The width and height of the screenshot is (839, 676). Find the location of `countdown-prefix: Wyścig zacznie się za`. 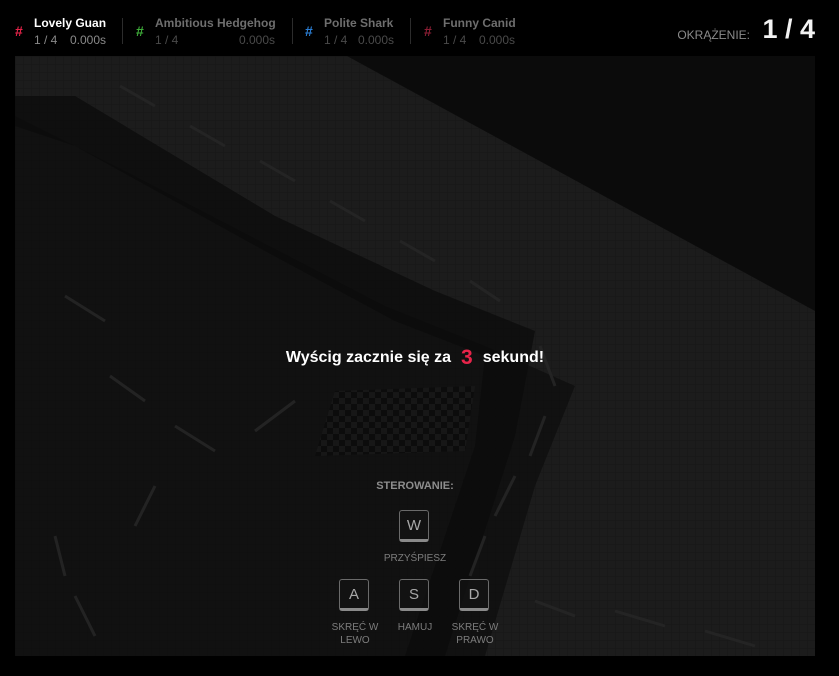

countdown-prefix: Wyścig zacznie się za is located at coordinates (368, 357).